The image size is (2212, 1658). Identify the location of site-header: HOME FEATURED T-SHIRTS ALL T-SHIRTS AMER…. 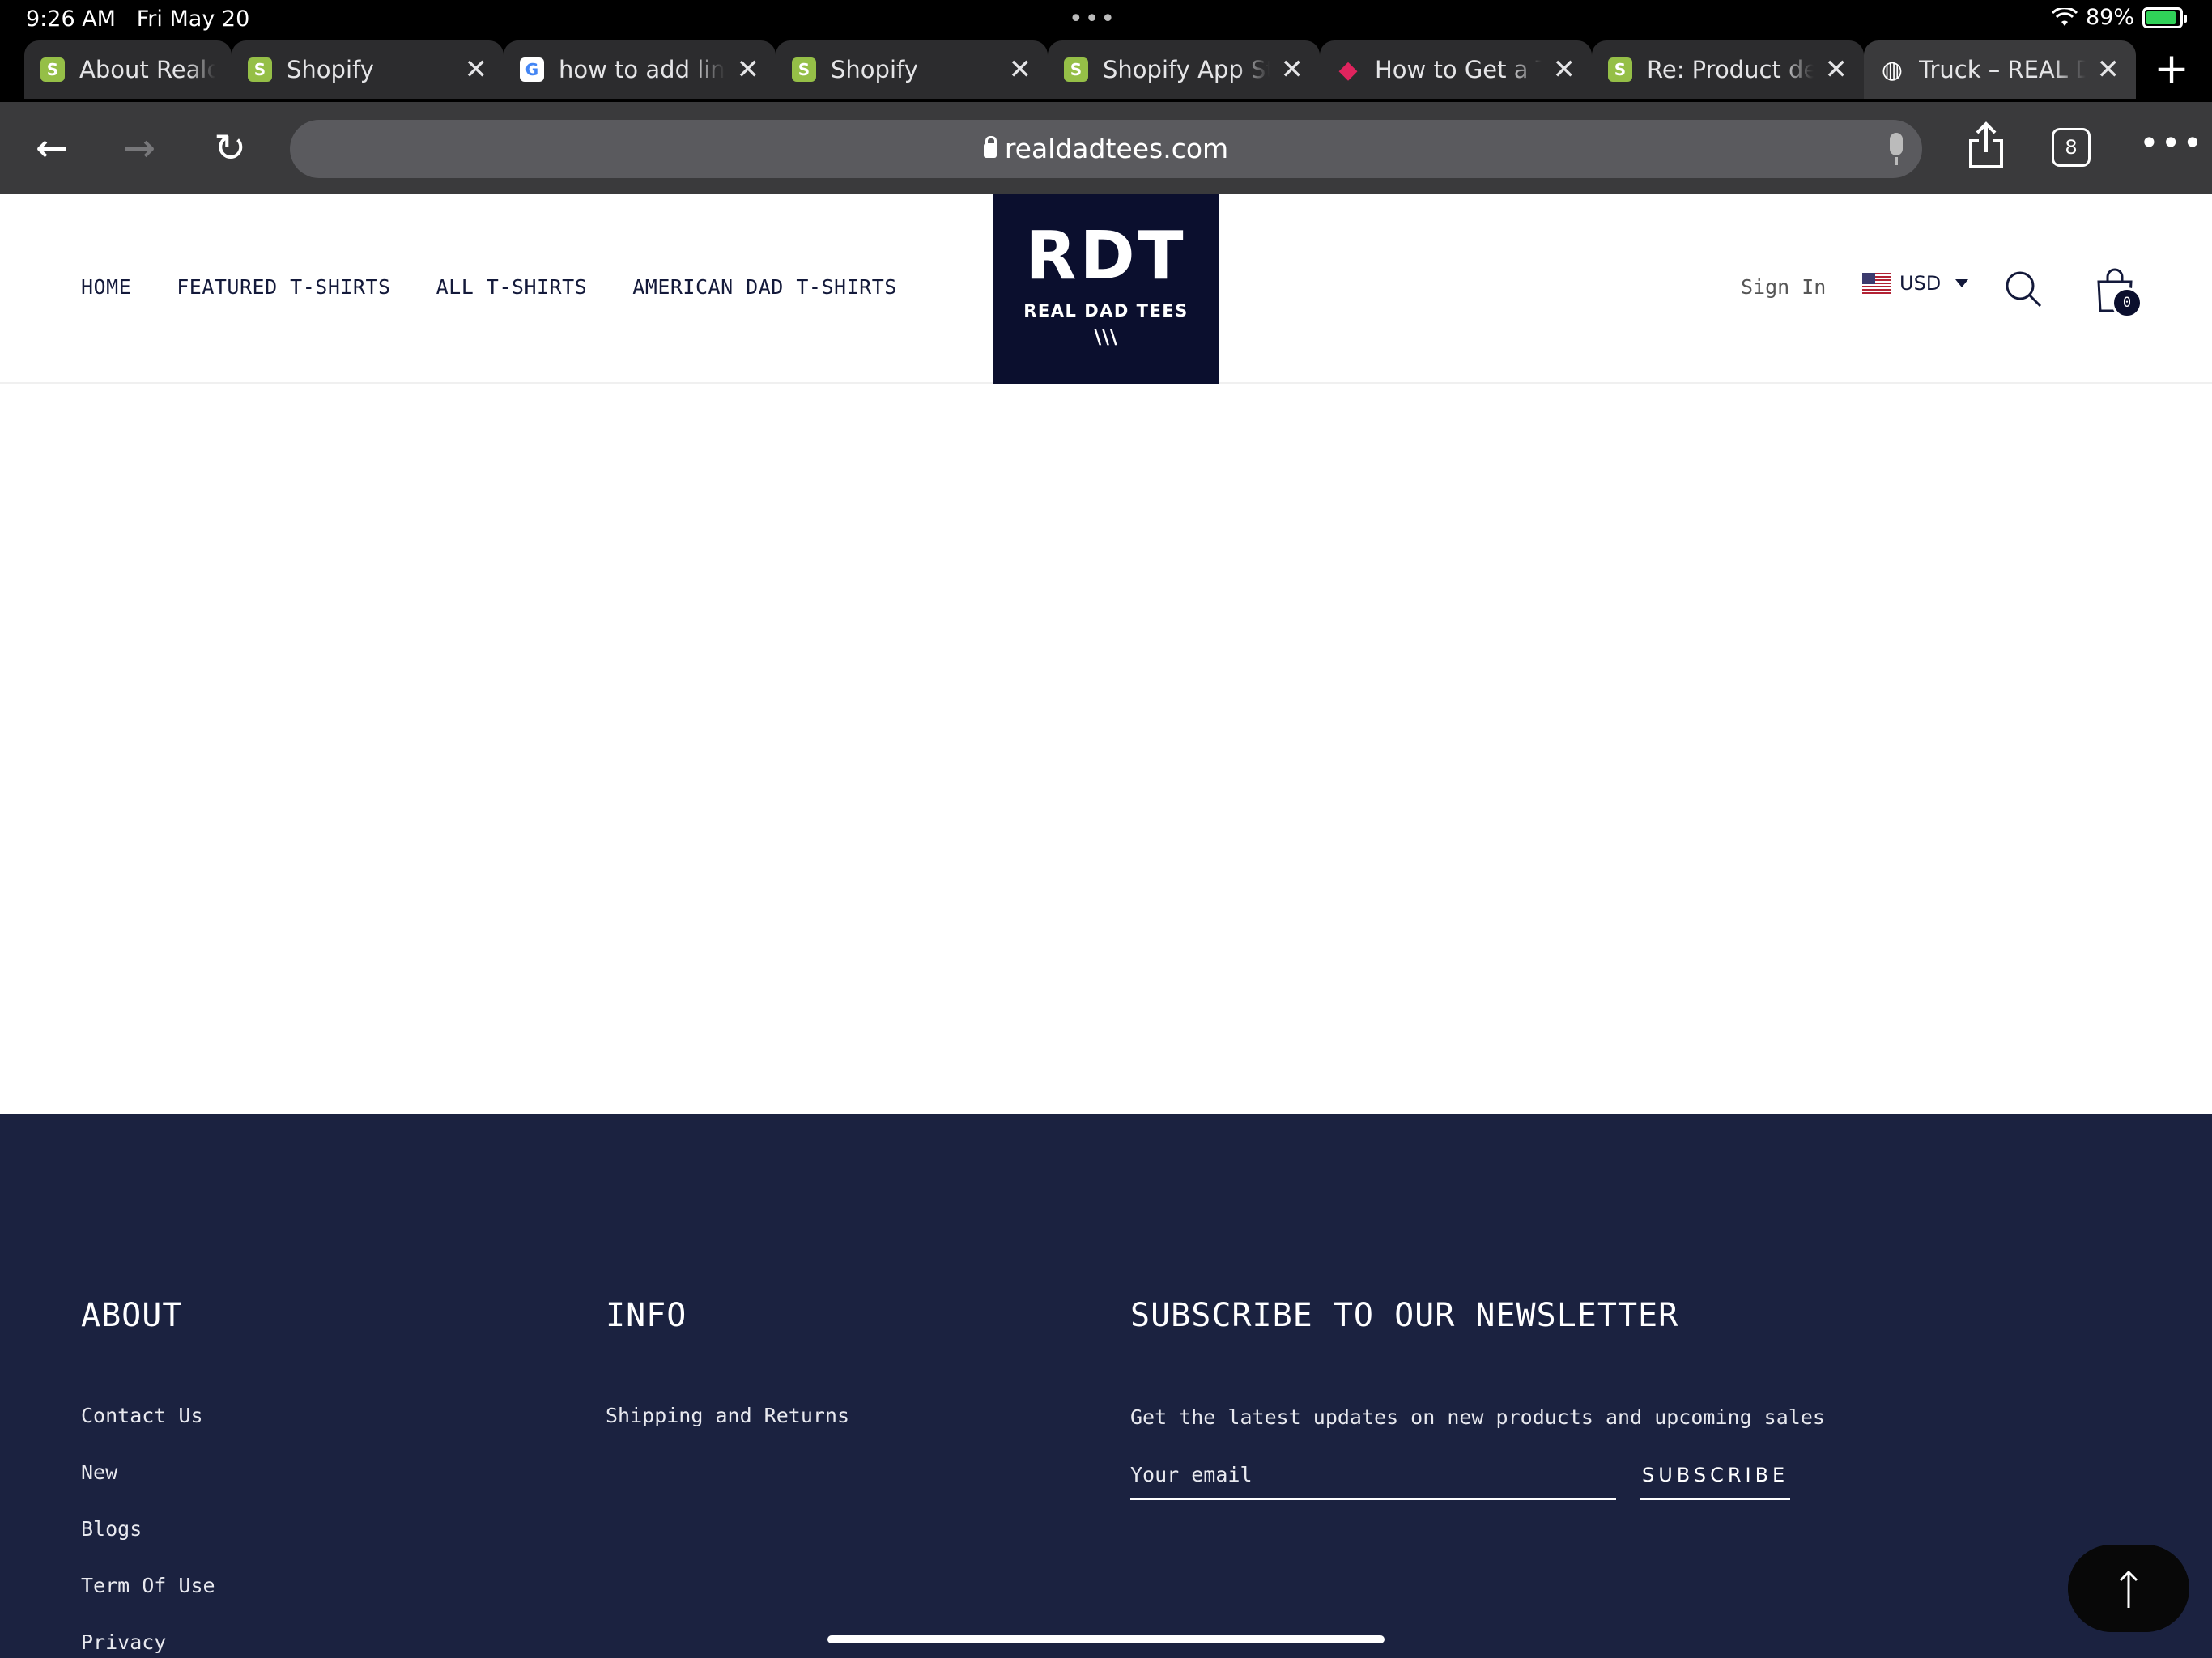
(1106, 289).